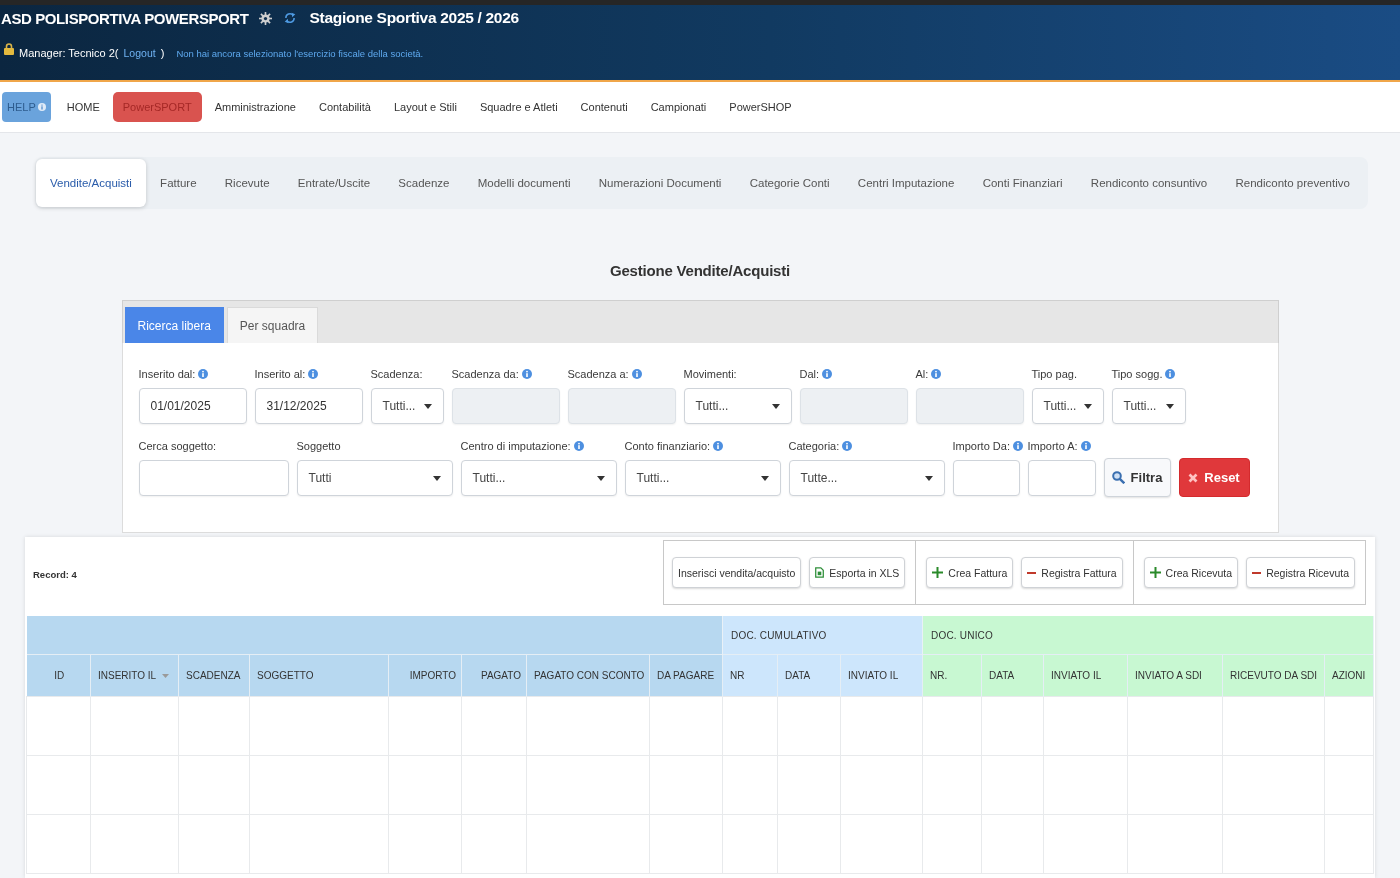  What do you see at coordinates (809, 675) in the screenshot?
I see `column-header: DATA` at bounding box center [809, 675].